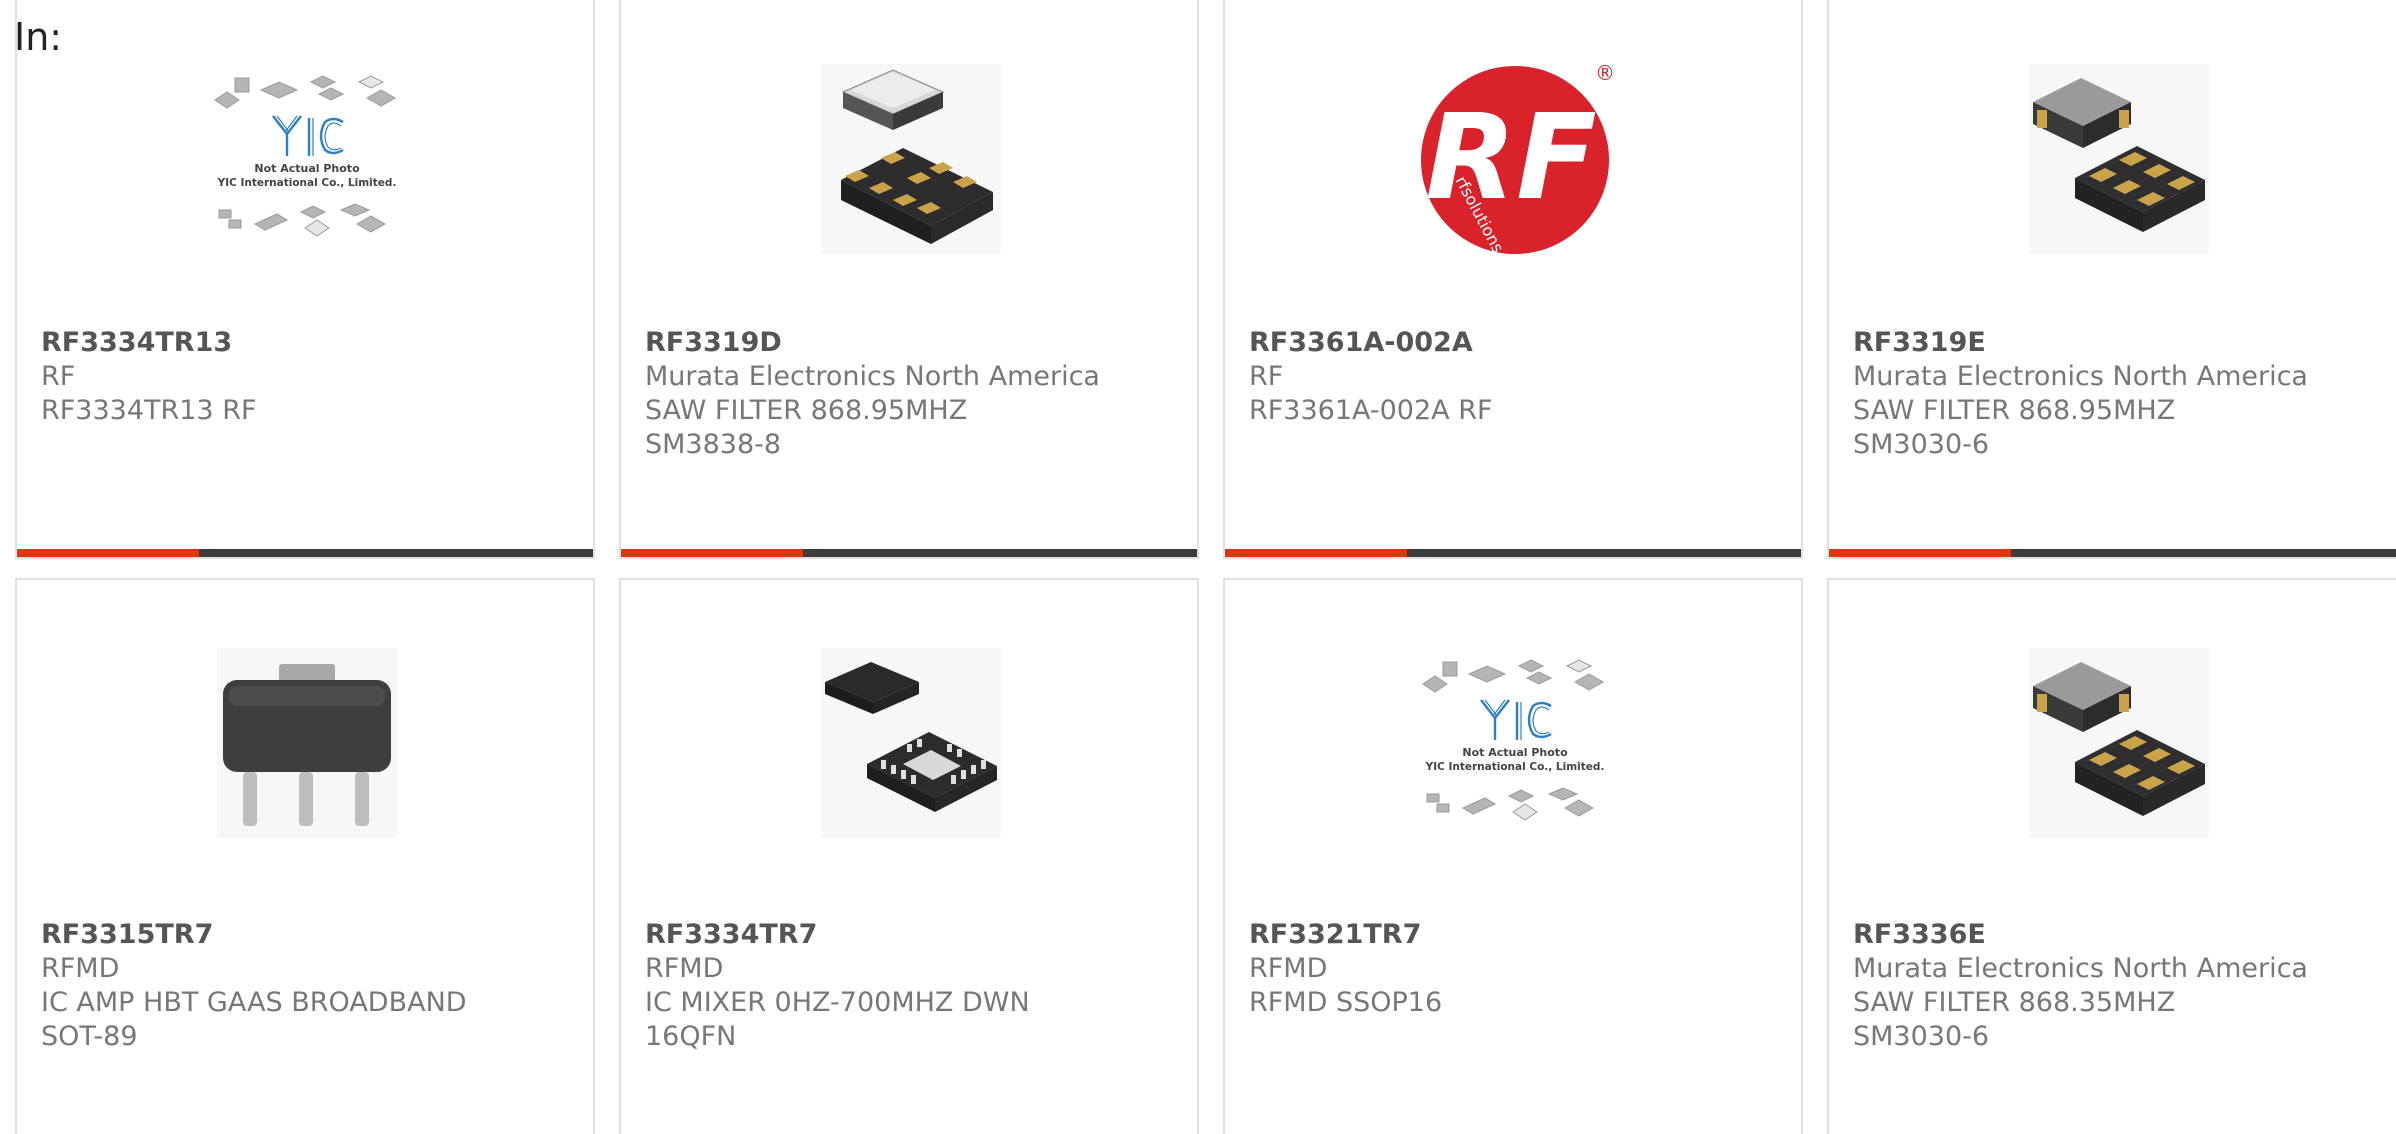 This screenshot has height=1134, width=2396. What do you see at coordinates (89, 1036) in the screenshot?
I see `package: SOT-89` at bounding box center [89, 1036].